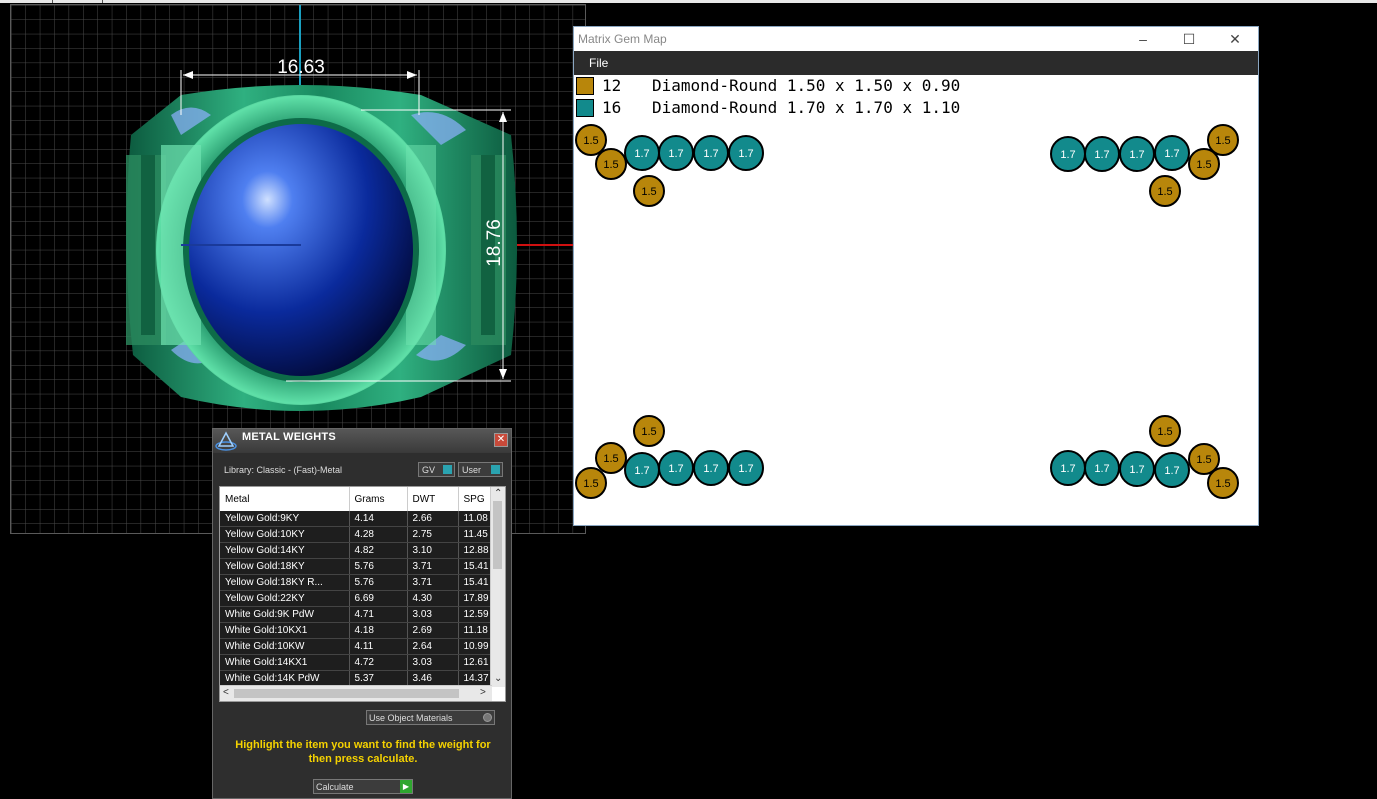  Describe the element at coordinates (378, 598) in the screenshot. I see `table-cell: 6.69` at that location.